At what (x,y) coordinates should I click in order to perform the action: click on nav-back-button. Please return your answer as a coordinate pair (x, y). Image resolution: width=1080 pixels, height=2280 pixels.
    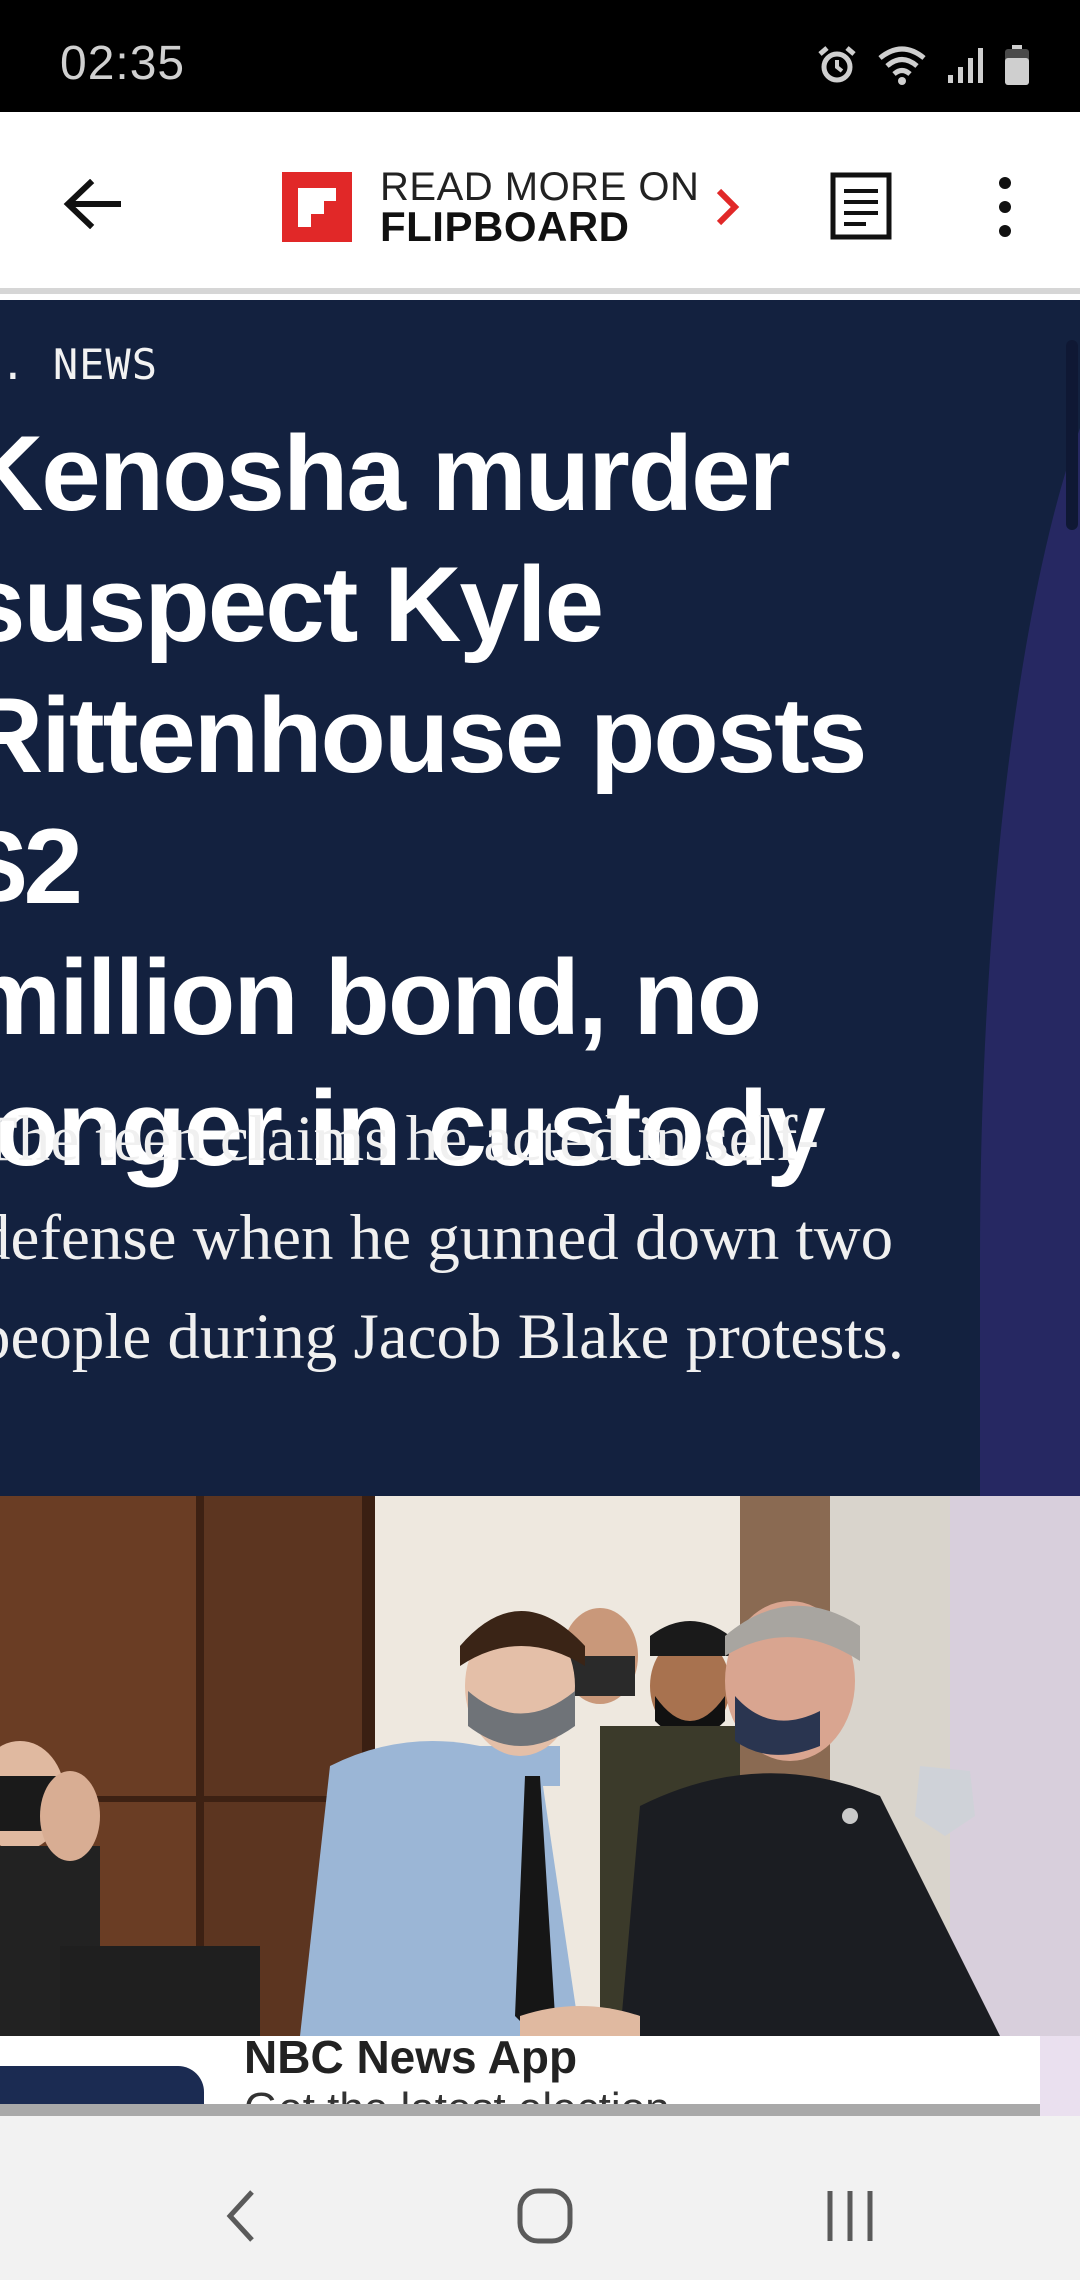
    Looking at the image, I should click on (240, 2216).